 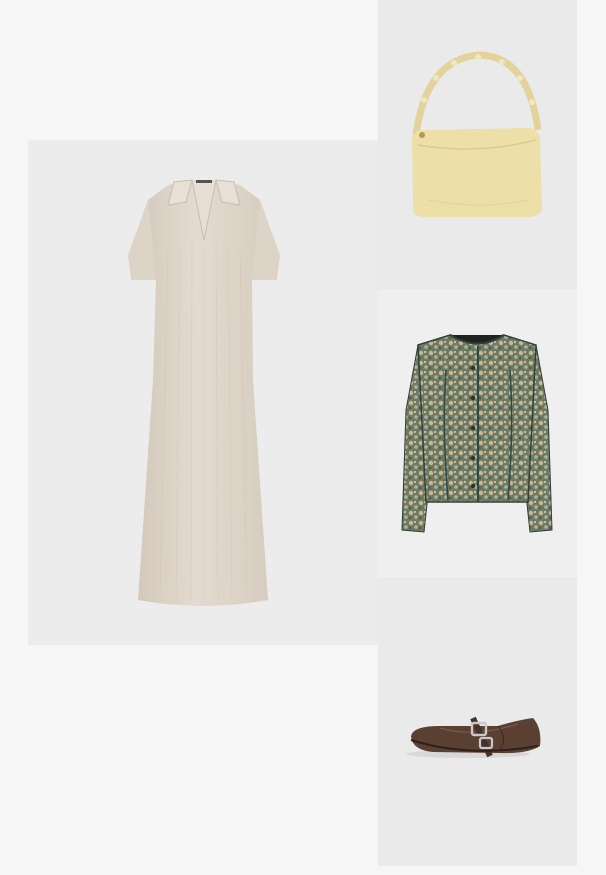 I want to click on shoes-product-card, so click(x=477, y=722).